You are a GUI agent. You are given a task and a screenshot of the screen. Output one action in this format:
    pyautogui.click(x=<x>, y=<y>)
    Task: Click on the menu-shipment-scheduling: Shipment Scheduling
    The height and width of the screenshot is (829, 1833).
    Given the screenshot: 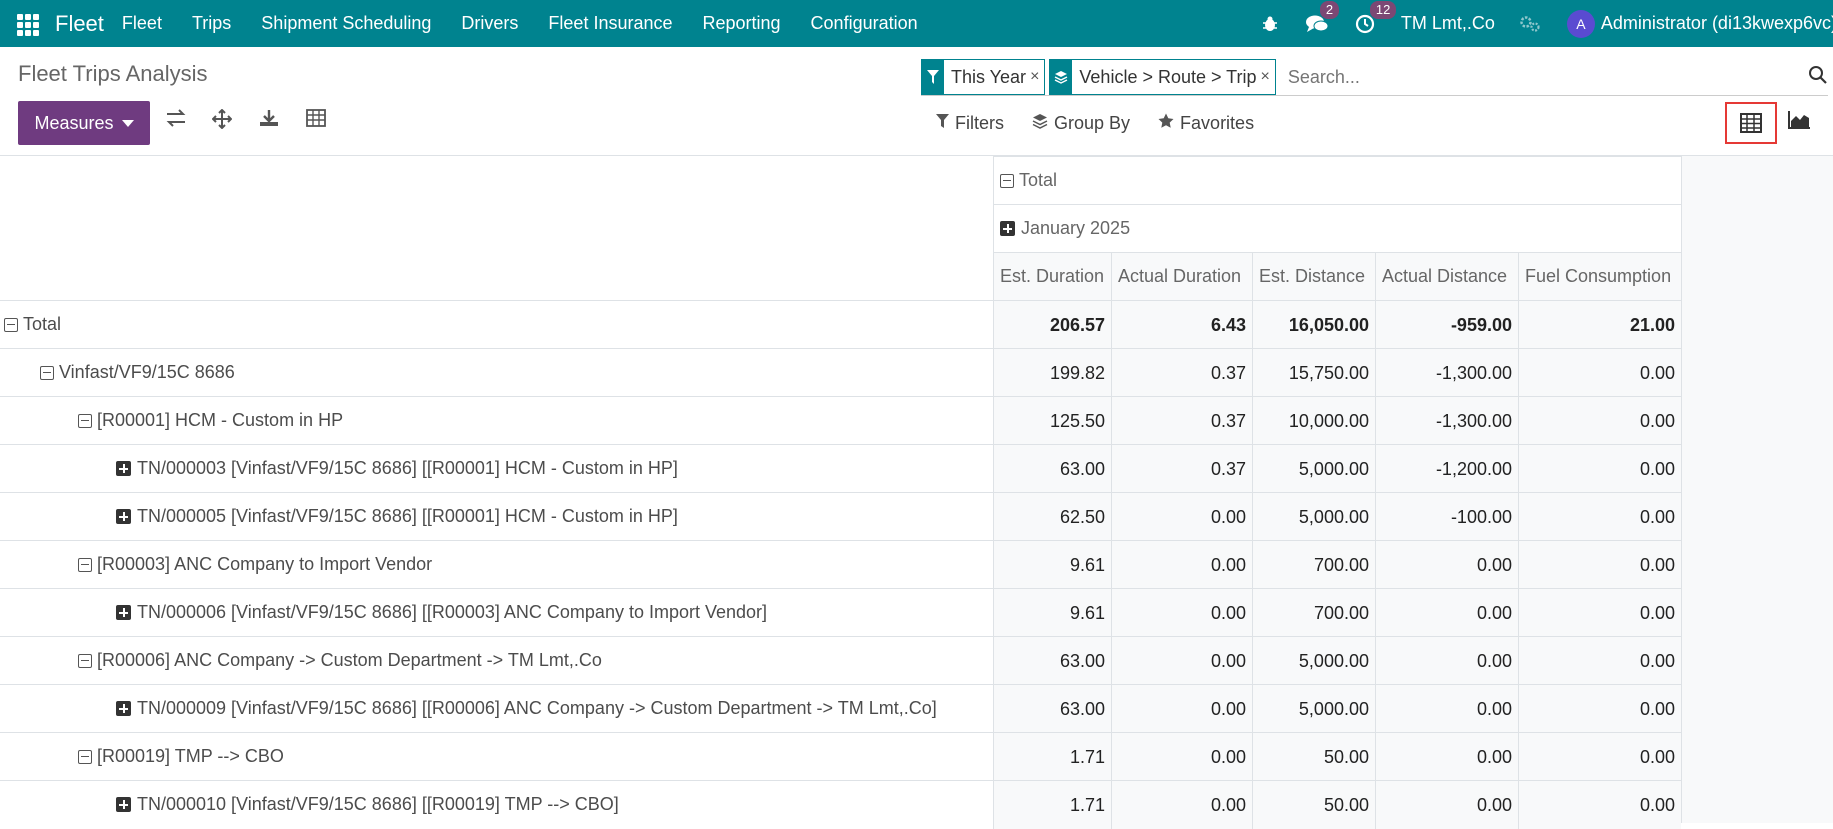 What is the action you would take?
    pyautogui.click(x=346, y=23)
    